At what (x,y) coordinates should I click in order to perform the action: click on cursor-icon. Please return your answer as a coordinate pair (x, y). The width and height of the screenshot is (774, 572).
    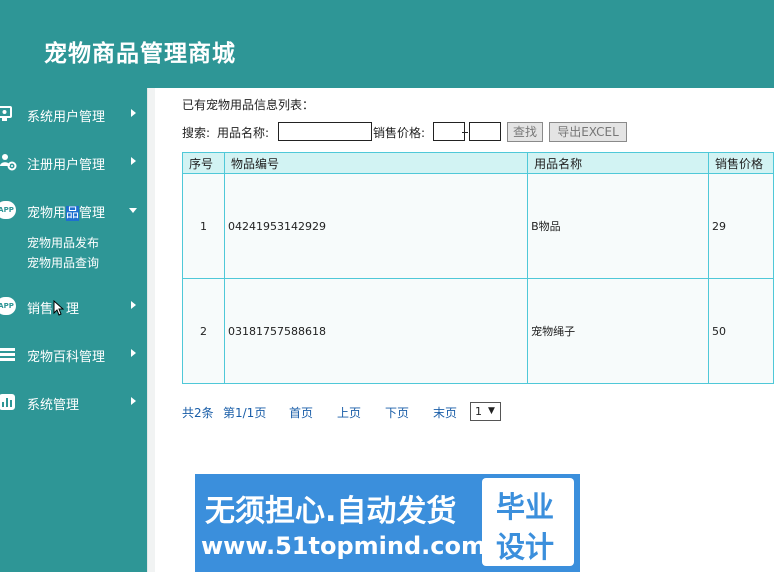
    Looking at the image, I should click on (59, 308).